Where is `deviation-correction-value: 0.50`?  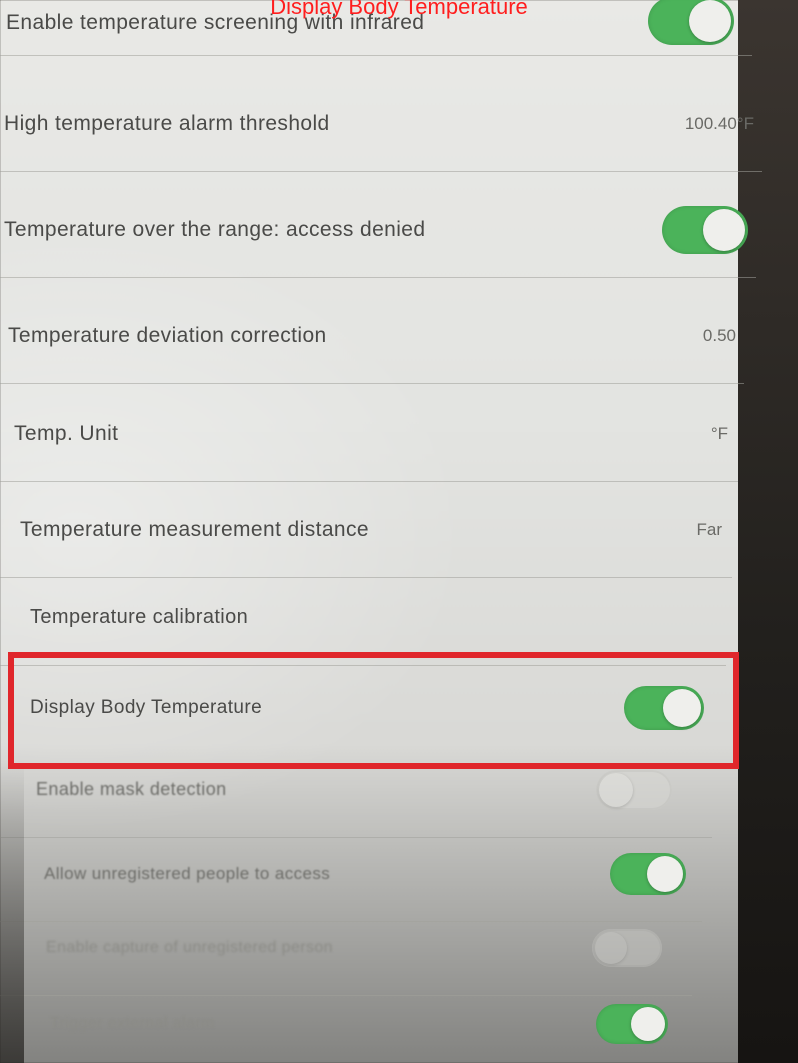
deviation-correction-value: 0.50 is located at coordinates (719, 335).